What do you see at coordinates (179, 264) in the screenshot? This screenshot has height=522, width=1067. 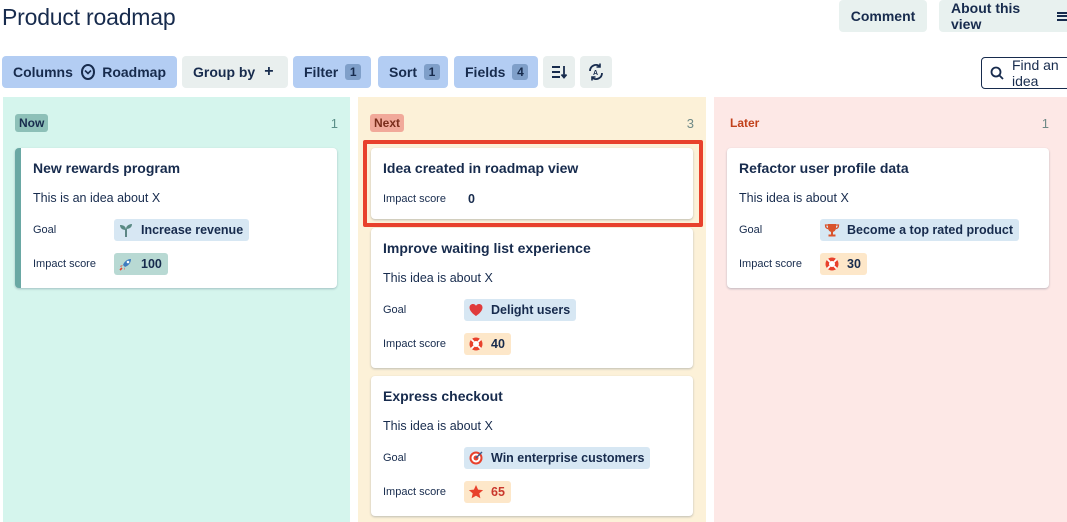 I see `impact-field: Impact score 100` at bounding box center [179, 264].